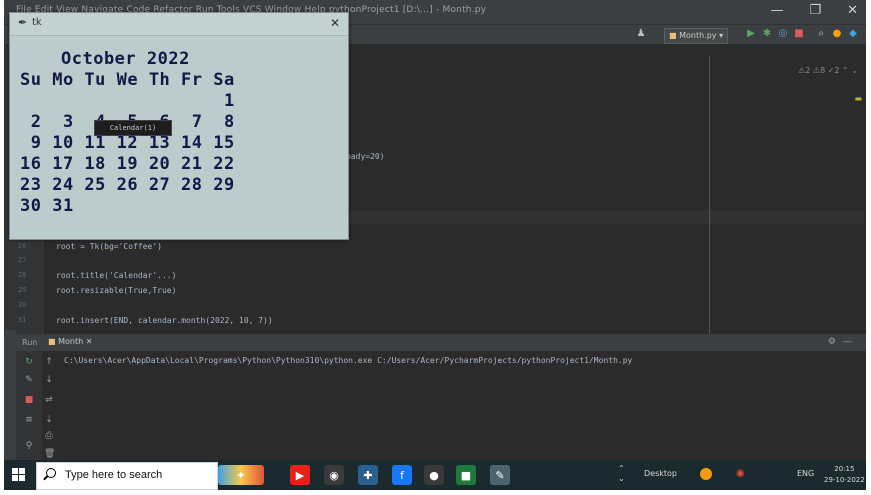 This screenshot has width=871, height=495. What do you see at coordinates (783, 34) in the screenshot?
I see `coverage-icon: ◎` at bounding box center [783, 34].